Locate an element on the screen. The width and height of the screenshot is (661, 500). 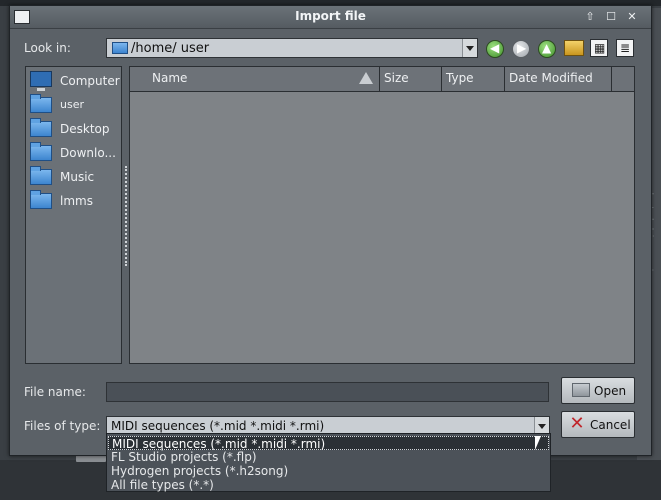
sidebar-item-label: lmms is located at coordinates (76, 201).